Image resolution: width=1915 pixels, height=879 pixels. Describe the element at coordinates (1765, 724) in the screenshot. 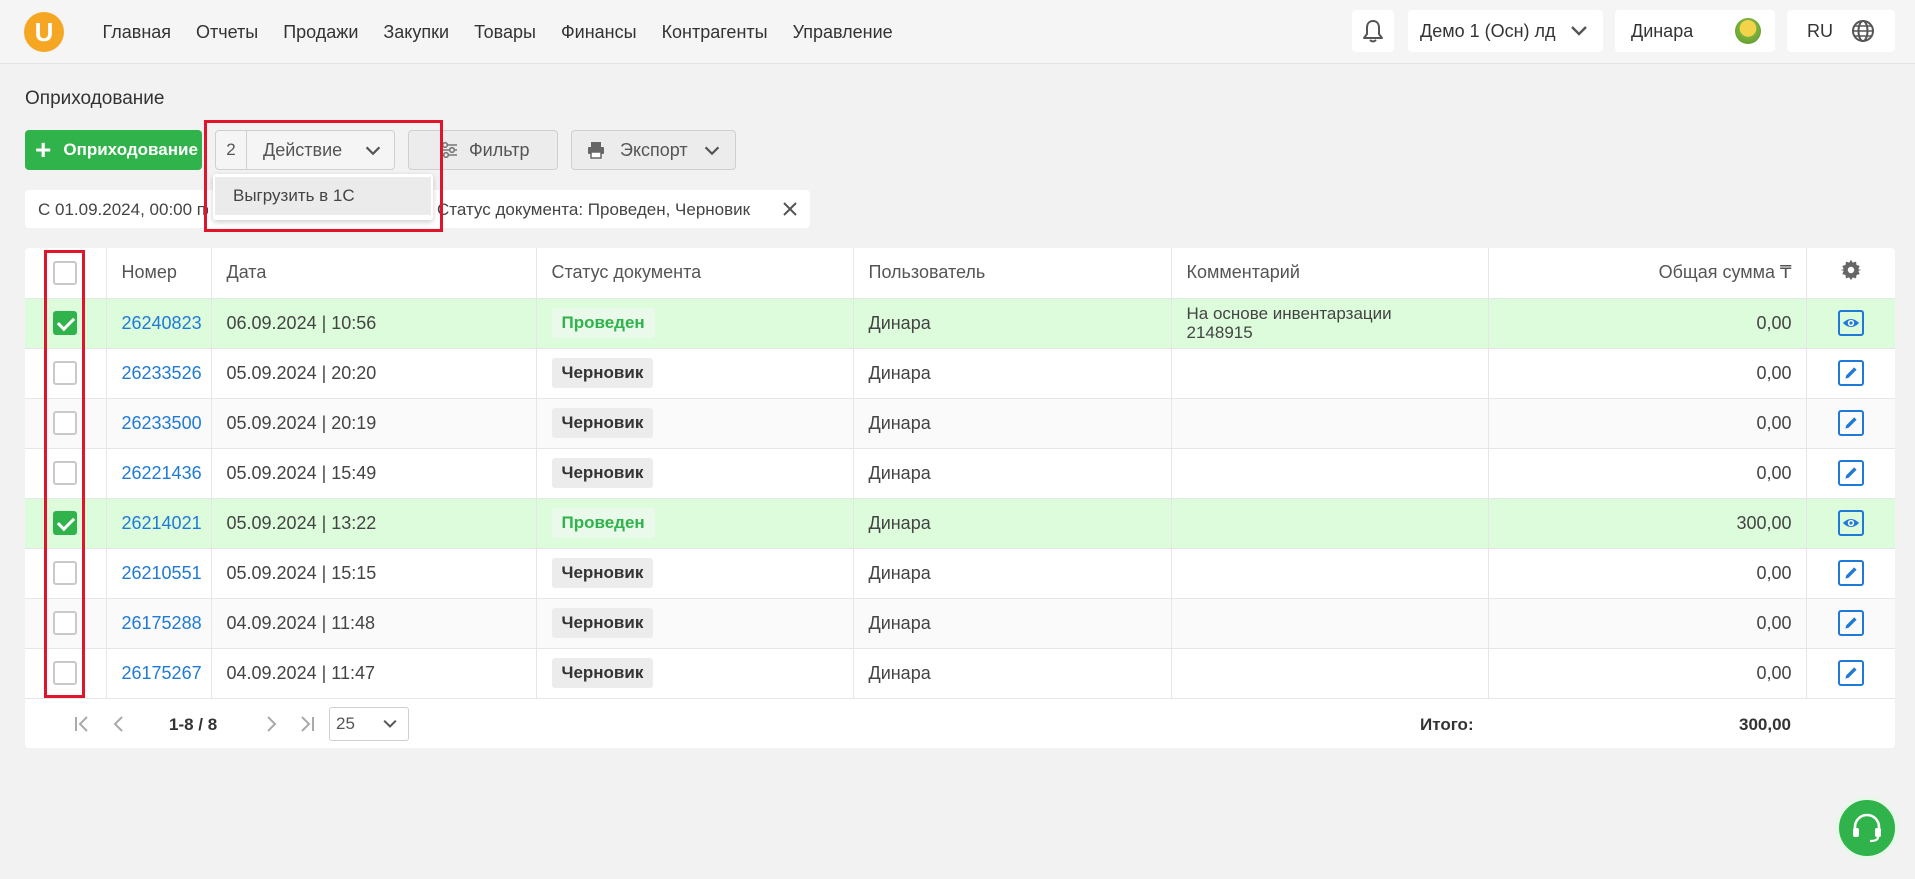

I see `total-value: 300,00` at that location.